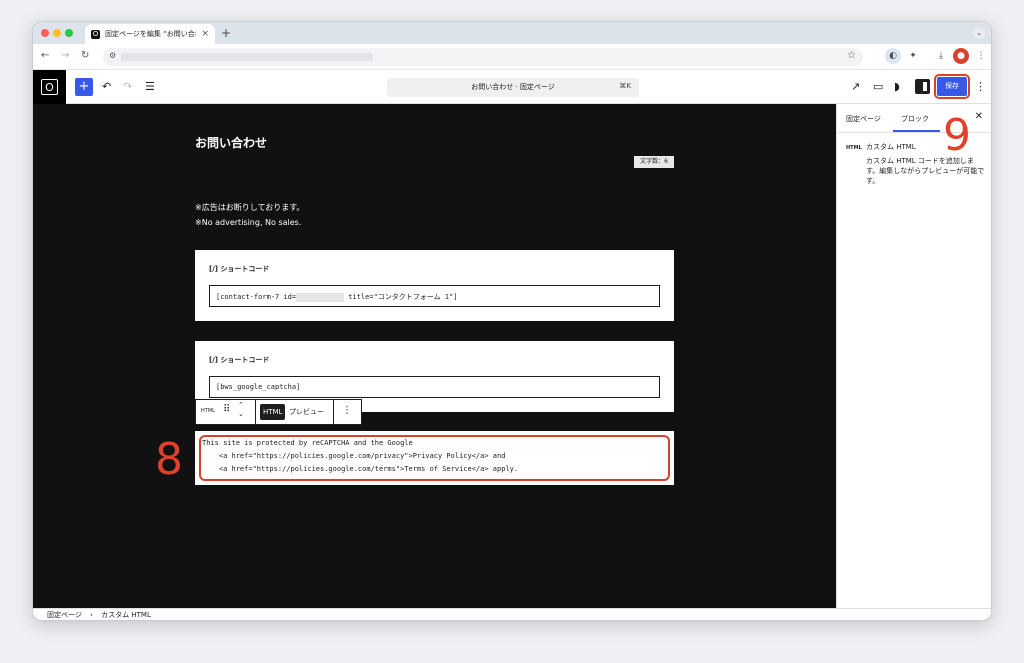 This screenshot has width=1024, height=663. What do you see at coordinates (512, 614) in the screenshot?
I see `breadcrumb: 固定ページ › カスタム HTML` at bounding box center [512, 614].